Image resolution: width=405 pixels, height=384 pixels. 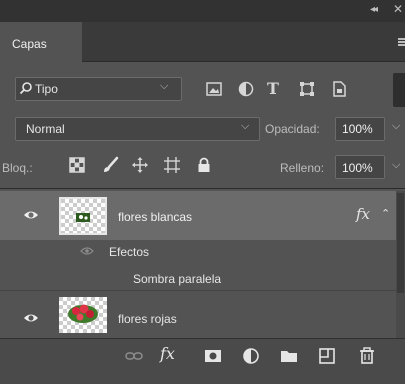 I want to click on blend-mode-value: Normal, so click(x=45, y=129).